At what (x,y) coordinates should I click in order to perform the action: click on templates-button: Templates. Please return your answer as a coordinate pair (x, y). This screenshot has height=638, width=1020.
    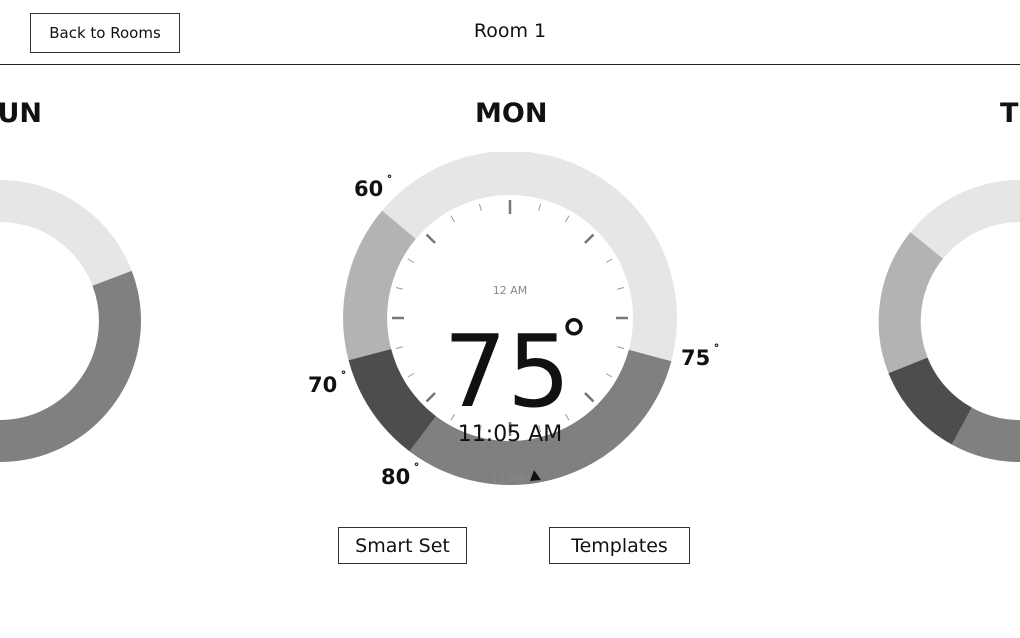
    Looking at the image, I should click on (619, 545).